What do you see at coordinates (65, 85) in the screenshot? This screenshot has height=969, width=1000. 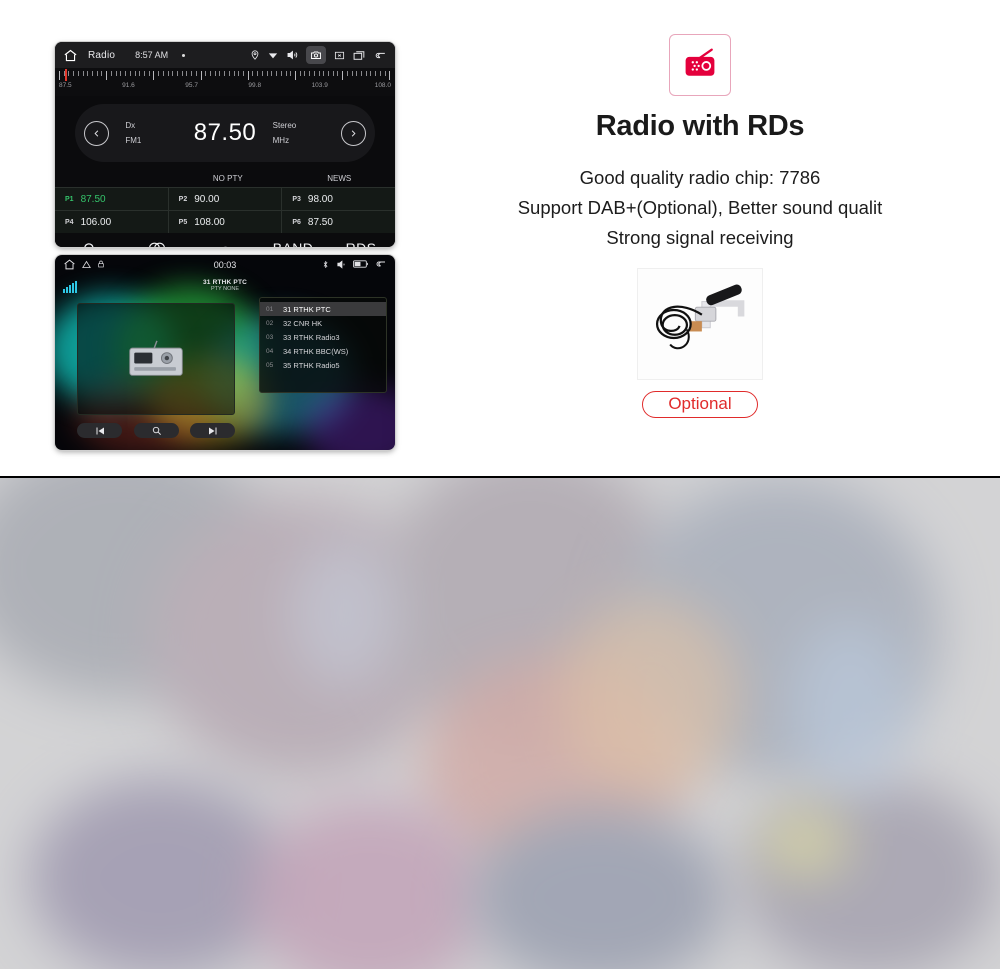 I see `freq-tick: 87.5` at bounding box center [65, 85].